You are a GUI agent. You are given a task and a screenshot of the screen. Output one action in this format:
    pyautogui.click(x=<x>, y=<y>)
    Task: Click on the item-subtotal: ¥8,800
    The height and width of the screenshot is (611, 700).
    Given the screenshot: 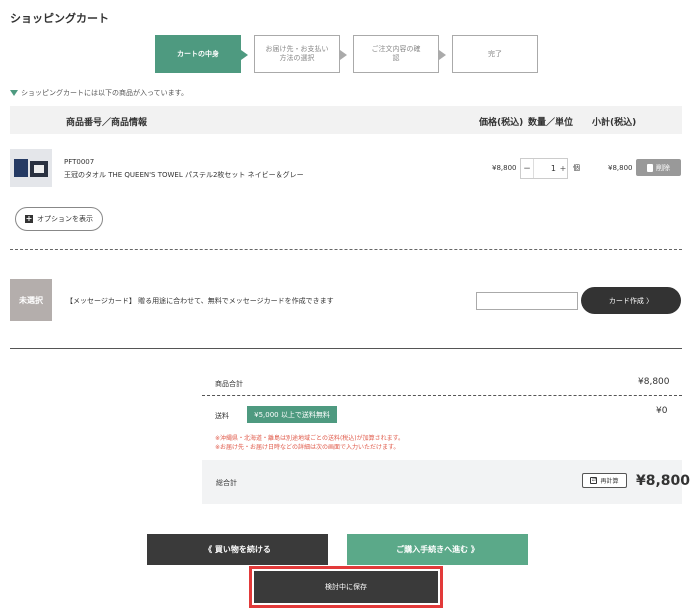 What is the action you would take?
    pyautogui.click(x=620, y=168)
    